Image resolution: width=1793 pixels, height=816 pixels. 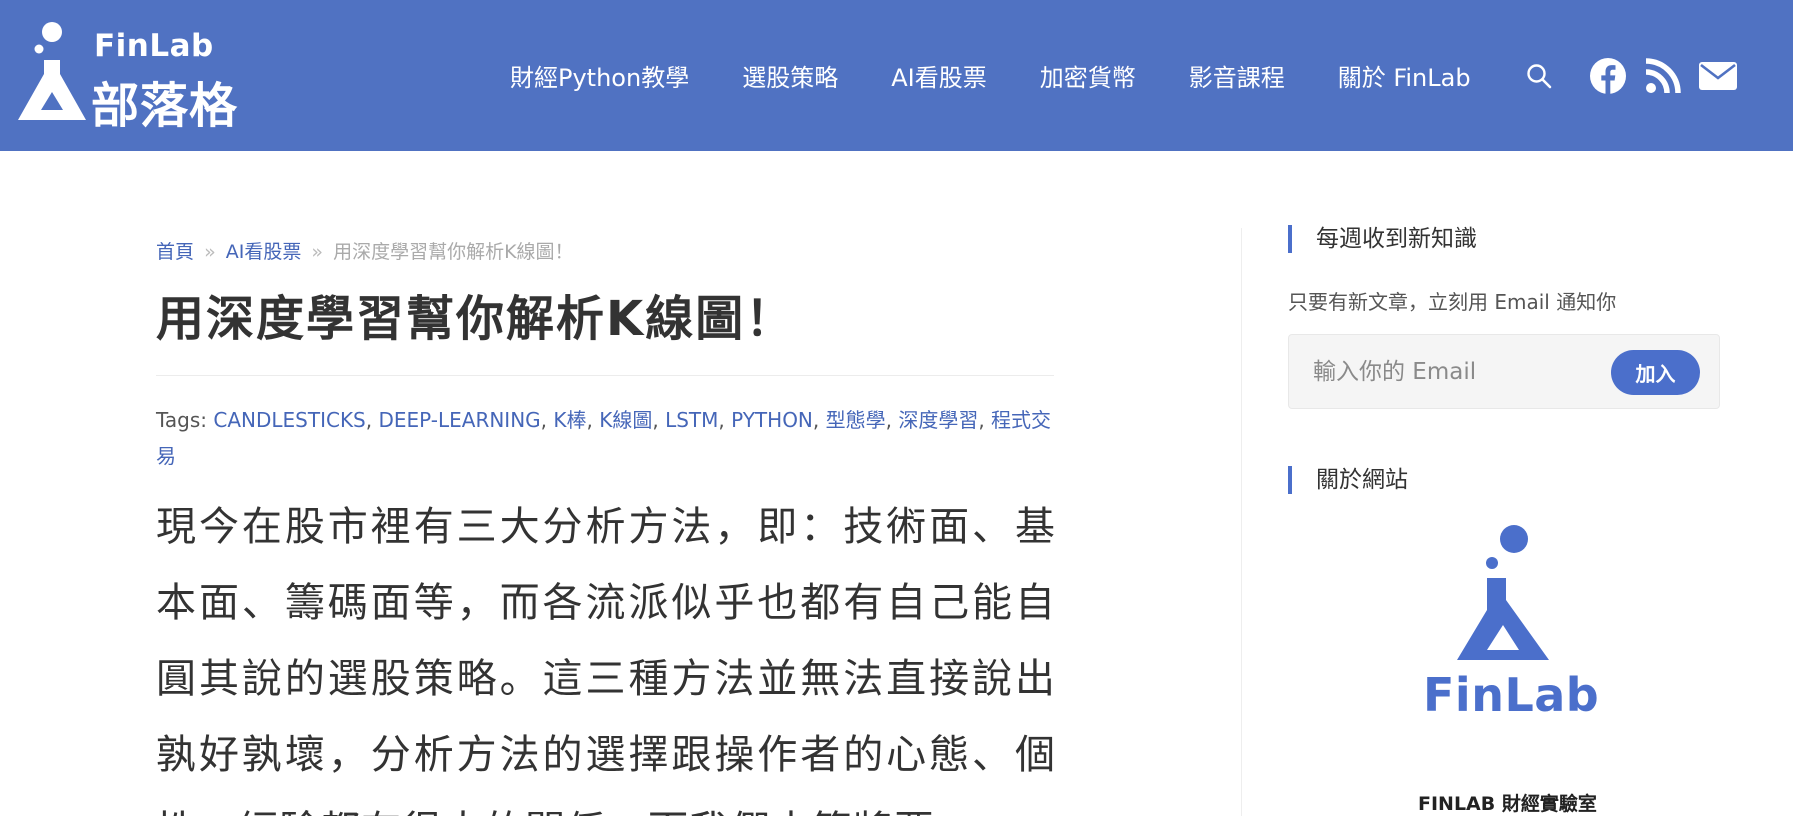 I want to click on tag-link: 深度學習, so click(x=938, y=420).